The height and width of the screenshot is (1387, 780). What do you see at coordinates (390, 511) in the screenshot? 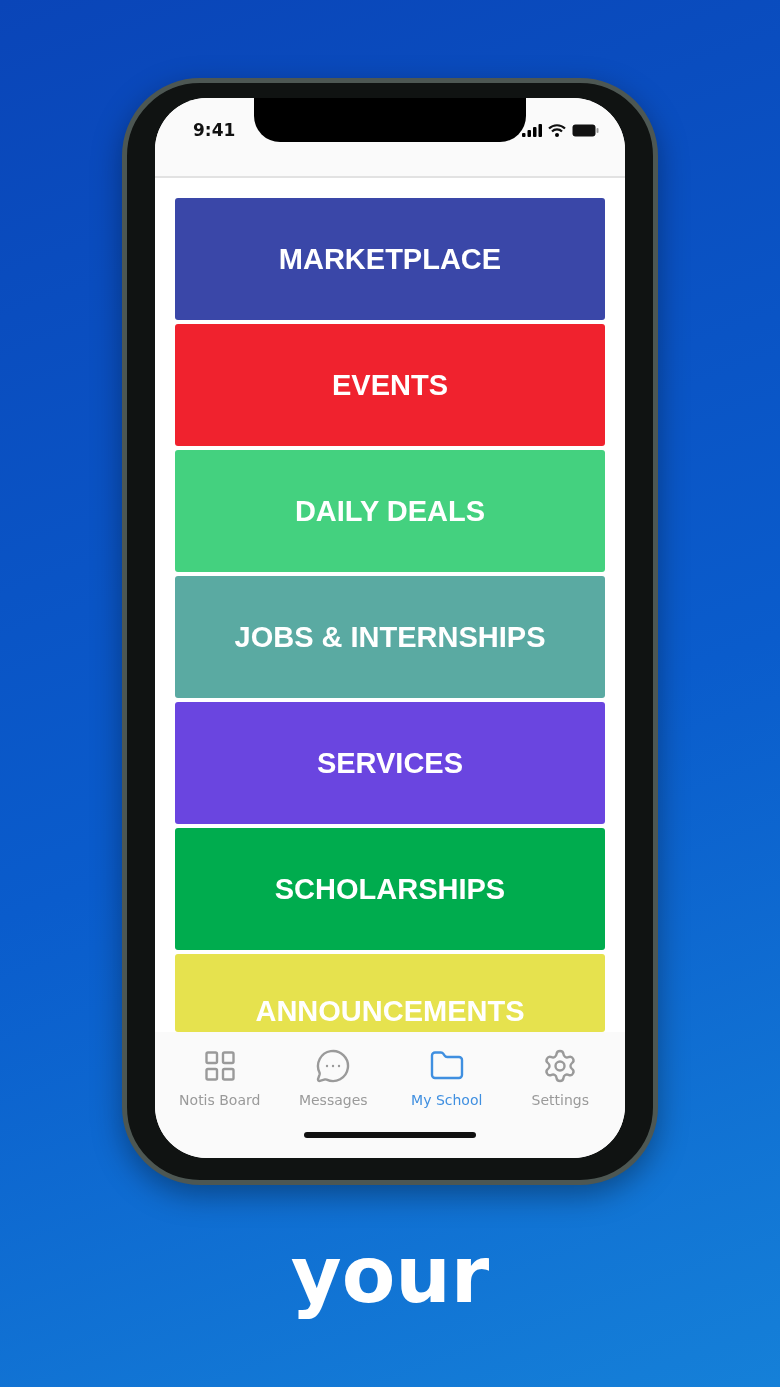
I see `category-tile: DAILY DEALS` at bounding box center [390, 511].